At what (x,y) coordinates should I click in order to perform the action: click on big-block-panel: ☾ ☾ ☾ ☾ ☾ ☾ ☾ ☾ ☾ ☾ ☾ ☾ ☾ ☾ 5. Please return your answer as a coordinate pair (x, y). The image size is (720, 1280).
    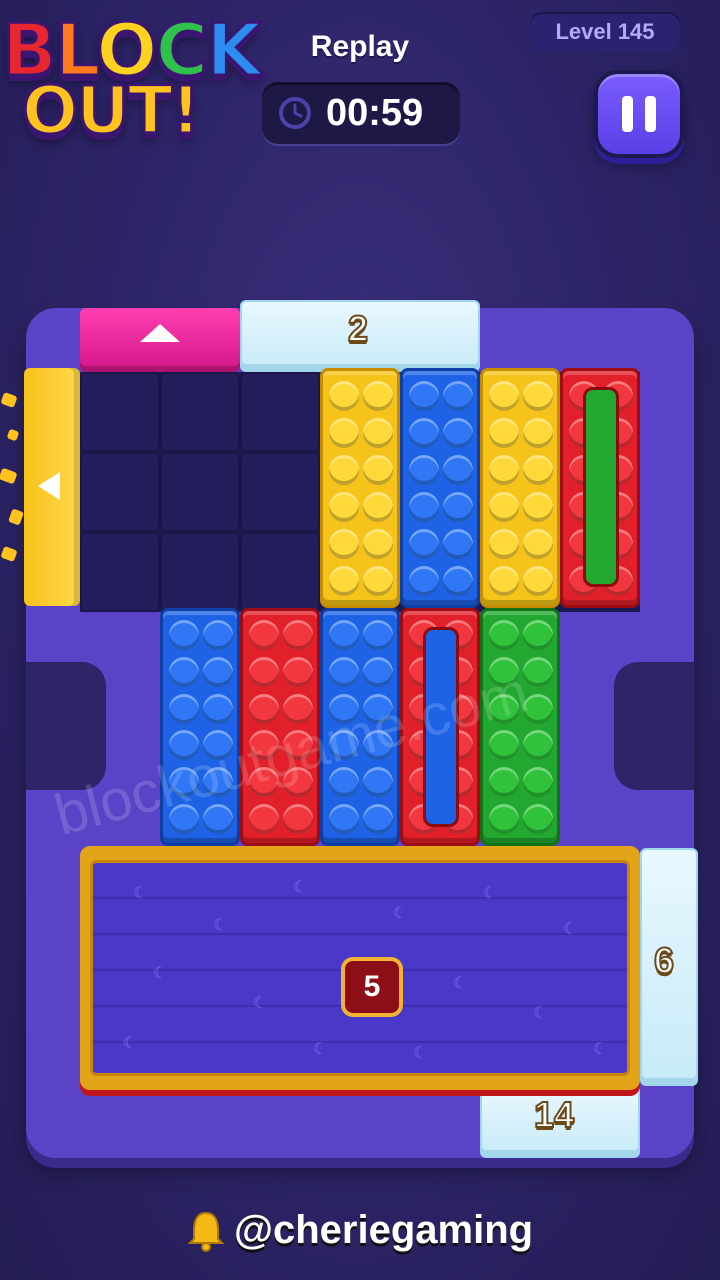
    Looking at the image, I should click on (360, 968).